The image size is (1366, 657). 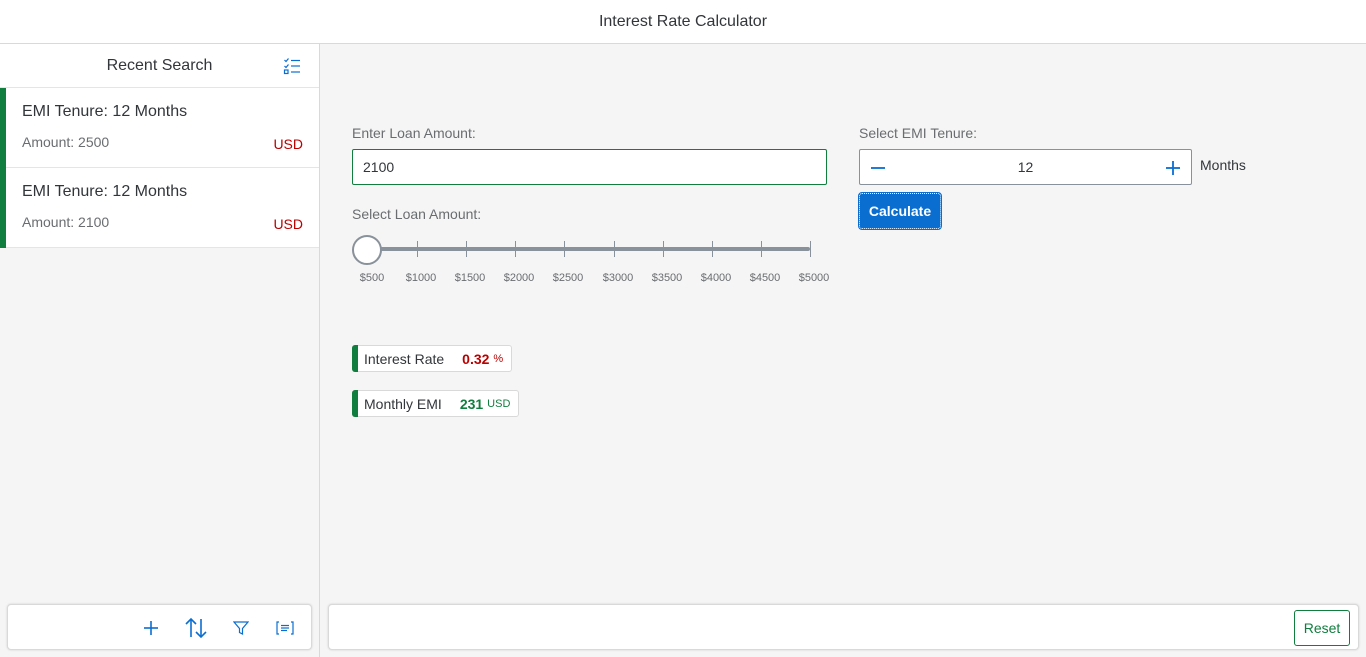 I want to click on slider-tick-label: $2500, so click(x=568, y=278).